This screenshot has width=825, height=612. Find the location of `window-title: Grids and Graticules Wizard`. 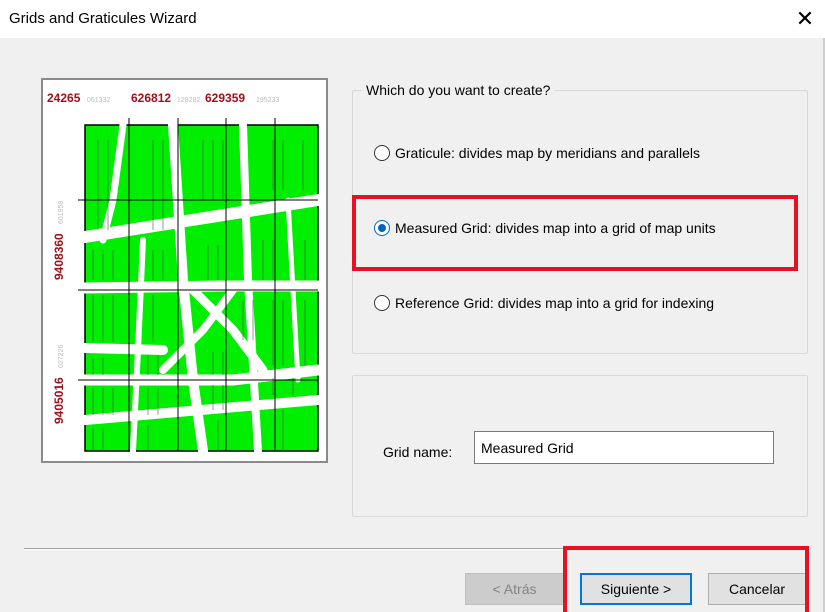

window-title: Grids and Graticules Wizard is located at coordinates (103, 18).